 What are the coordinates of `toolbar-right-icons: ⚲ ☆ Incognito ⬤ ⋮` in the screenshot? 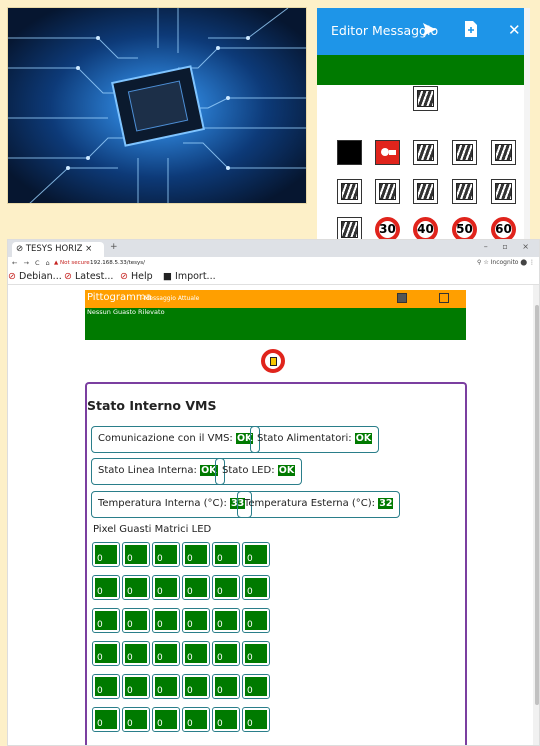 It's located at (506, 262).